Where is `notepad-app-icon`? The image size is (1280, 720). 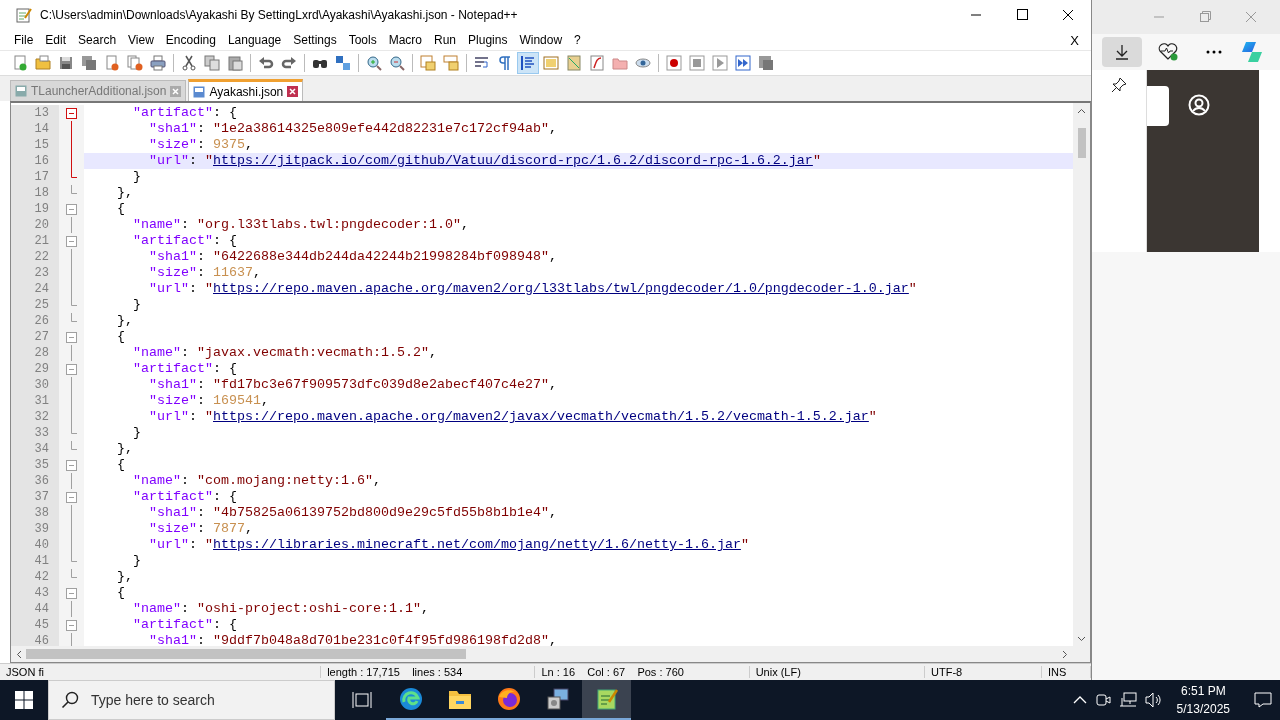 notepad-app-icon is located at coordinates (606, 699).